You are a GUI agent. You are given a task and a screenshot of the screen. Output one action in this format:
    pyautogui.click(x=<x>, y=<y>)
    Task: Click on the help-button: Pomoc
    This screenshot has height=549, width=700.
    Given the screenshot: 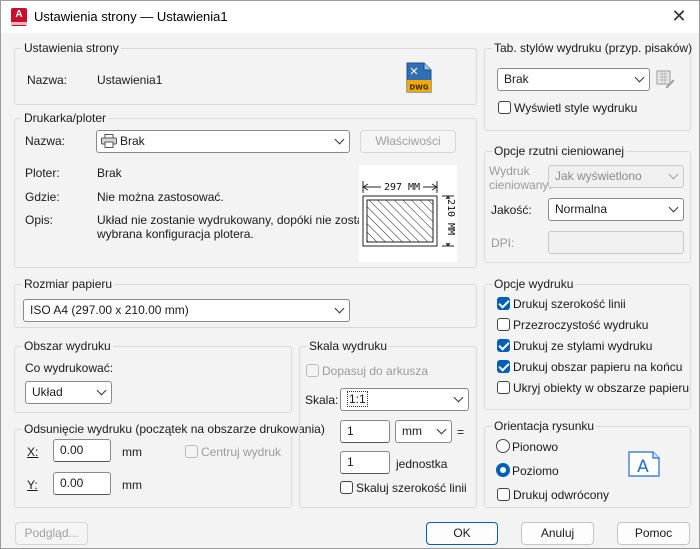 What is the action you would take?
    pyautogui.click(x=653, y=533)
    